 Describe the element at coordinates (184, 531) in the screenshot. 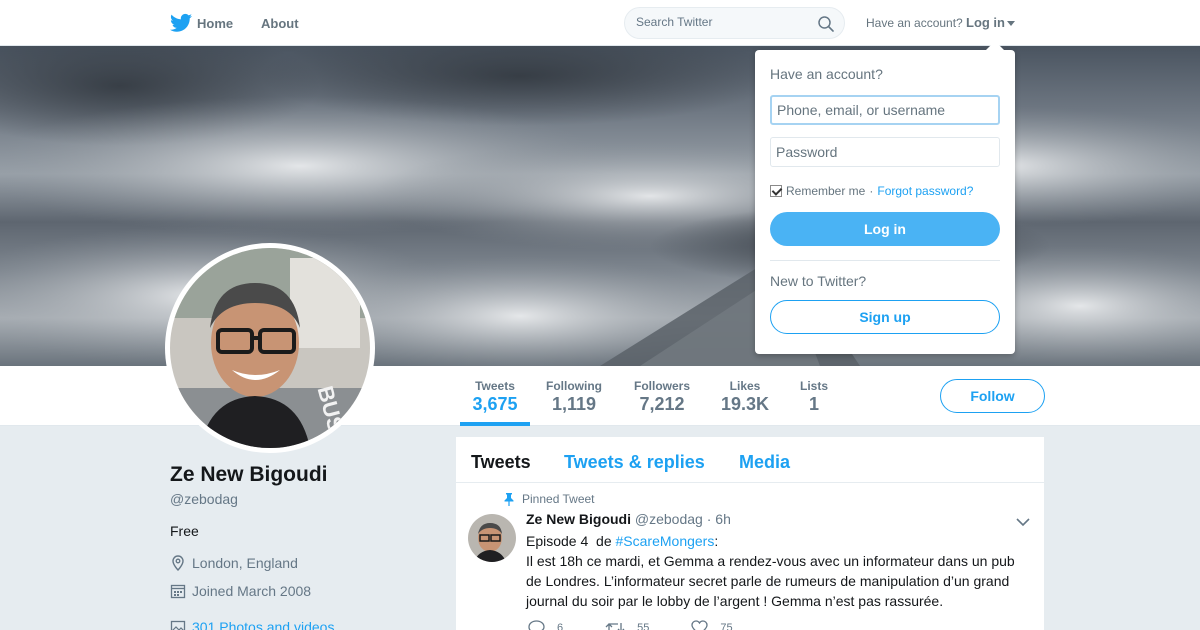

I see `profile-bio: Free` at that location.